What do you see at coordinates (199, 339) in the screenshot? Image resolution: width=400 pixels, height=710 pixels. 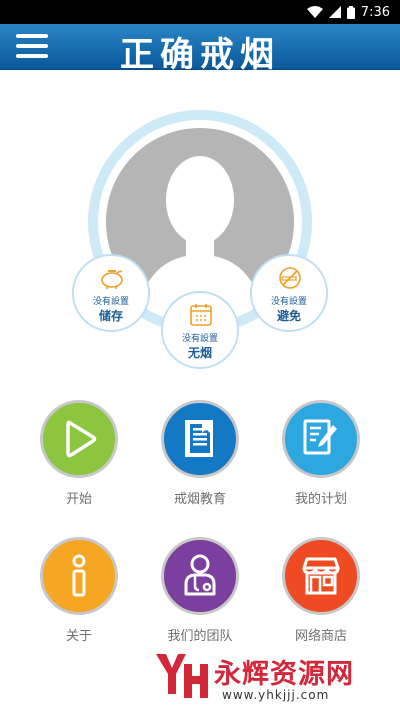 I see `stat-smoke-free-value: 没有設置` at bounding box center [199, 339].